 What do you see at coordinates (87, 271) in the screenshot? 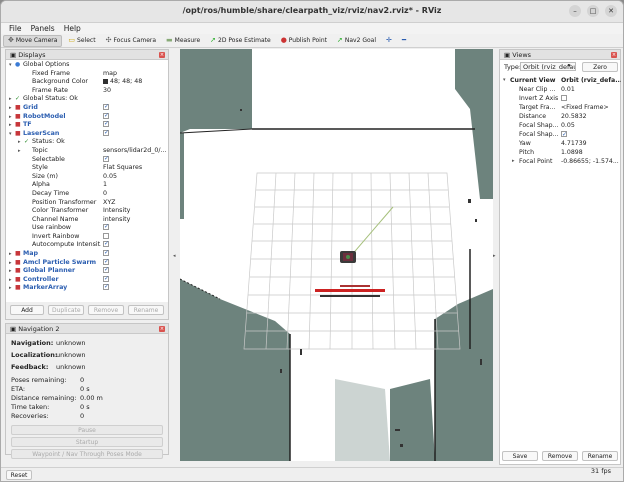
I see `display-tree-row: ▸ ■ Global Planner` at bounding box center [87, 271].